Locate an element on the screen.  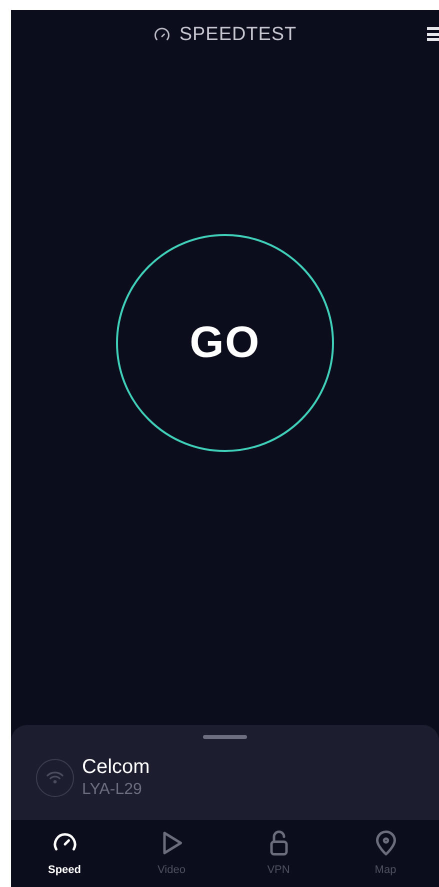
go-button: GO is located at coordinates (225, 343).